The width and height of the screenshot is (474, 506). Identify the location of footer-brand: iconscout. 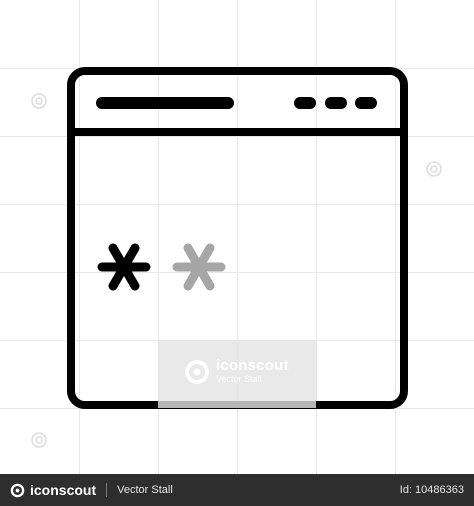
(63, 490).